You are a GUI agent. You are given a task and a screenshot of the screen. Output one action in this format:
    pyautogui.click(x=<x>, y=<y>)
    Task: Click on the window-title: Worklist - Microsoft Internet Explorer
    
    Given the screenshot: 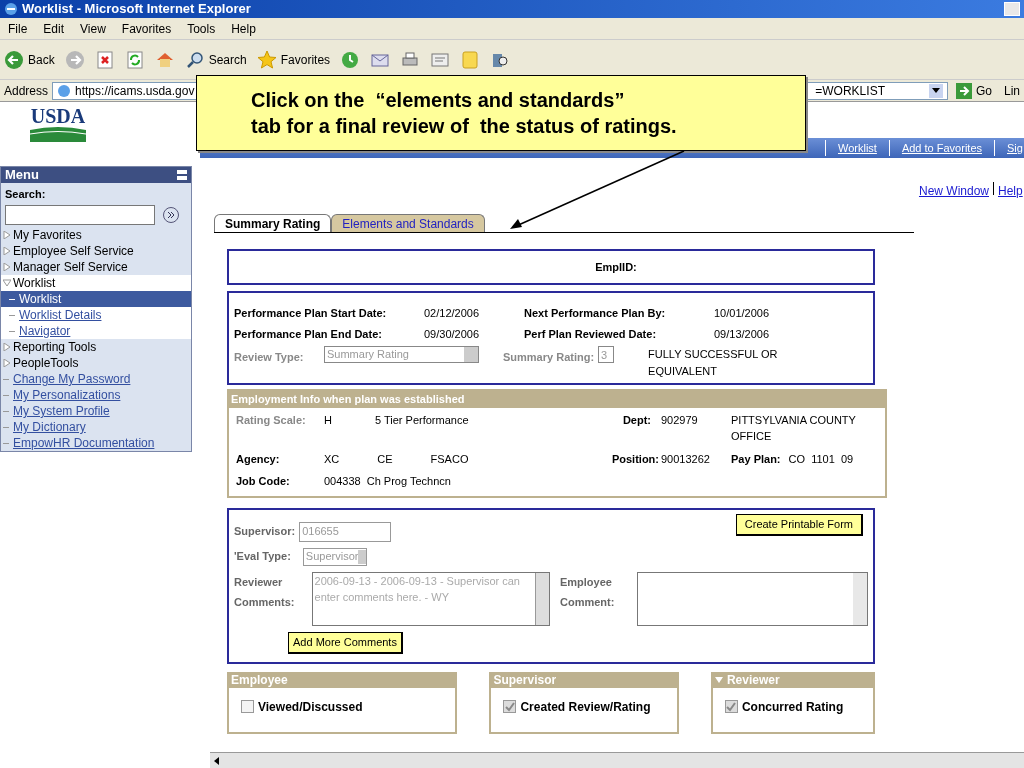 What is the action you would take?
    pyautogui.click(x=136, y=9)
    